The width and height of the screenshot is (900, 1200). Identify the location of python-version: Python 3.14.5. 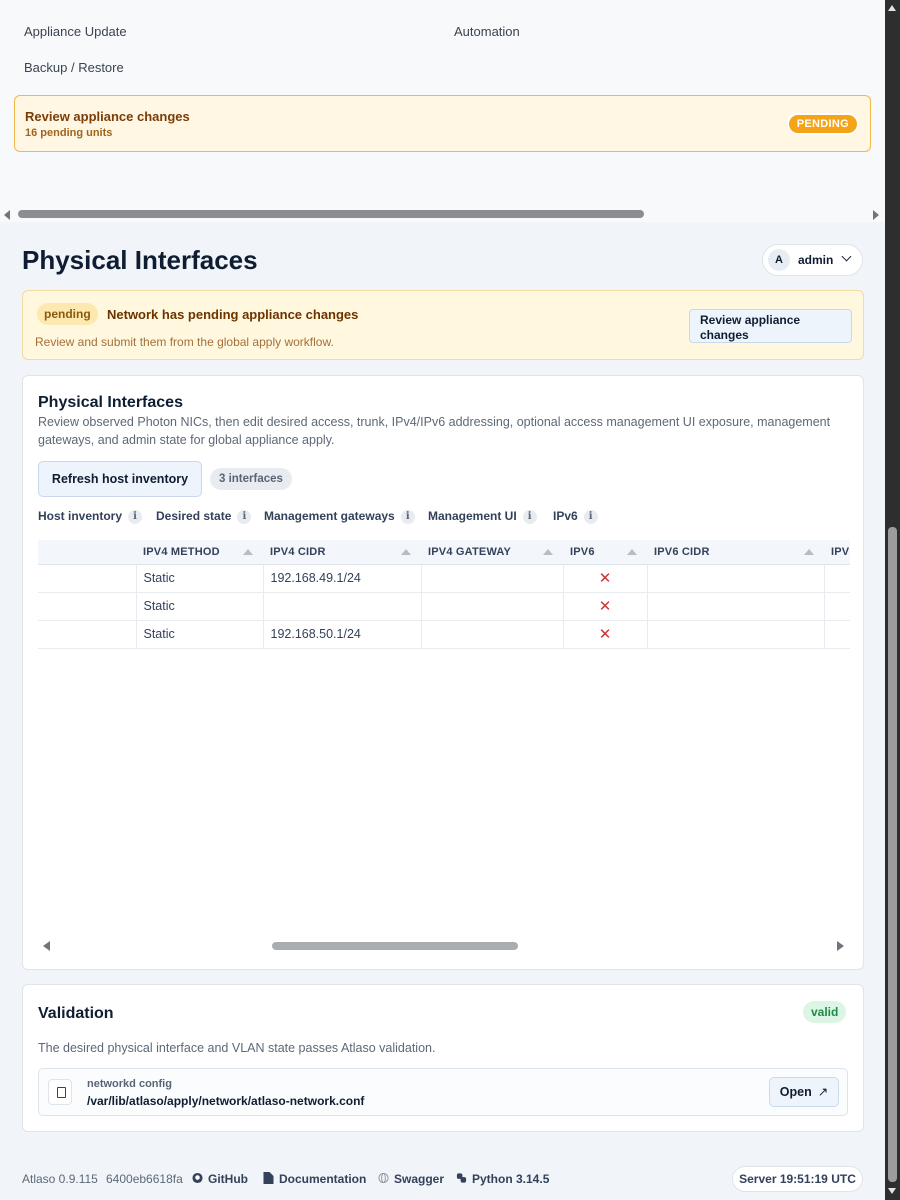
(502, 1179).